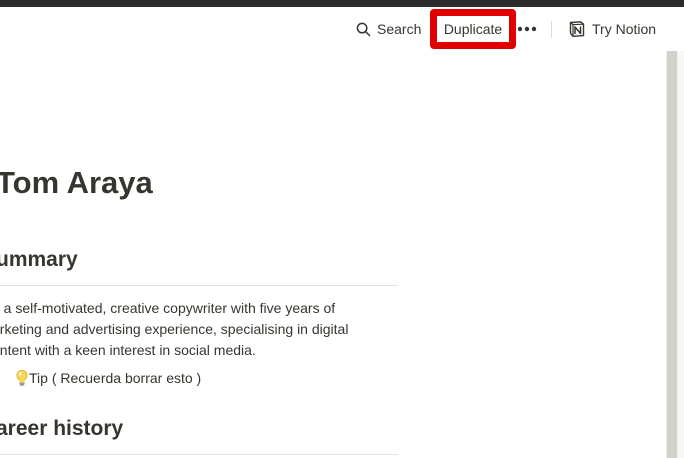 This screenshot has height=458, width=684. Describe the element at coordinates (624, 29) in the screenshot. I see `try-notion-label: Try Notion` at that location.